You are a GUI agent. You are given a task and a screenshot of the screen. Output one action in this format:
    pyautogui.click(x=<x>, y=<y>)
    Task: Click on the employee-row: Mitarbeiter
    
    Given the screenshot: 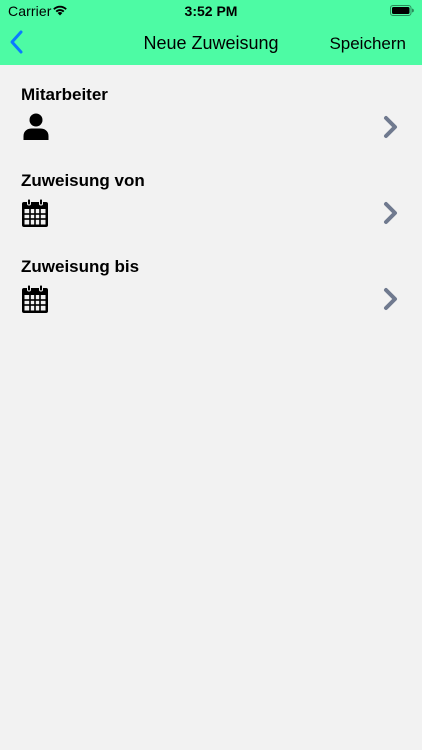 What is the action you would take?
    pyautogui.click(x=211, y=108)
    